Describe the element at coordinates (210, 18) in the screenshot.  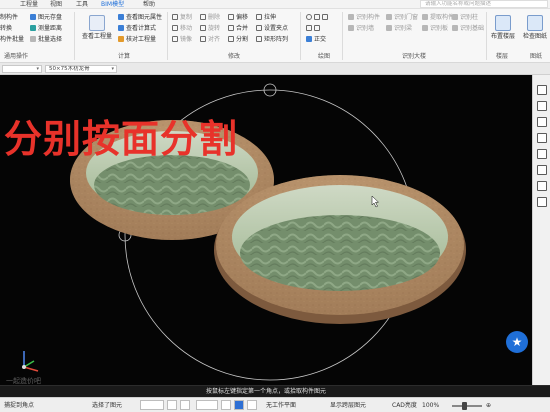
I see `ribbon-btn-delete: 删除` at that location.